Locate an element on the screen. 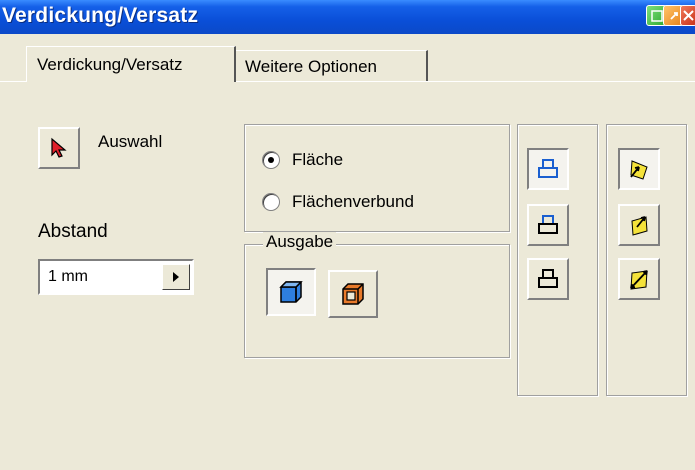  solid-cube-icon is located at coordinates (291, 292).